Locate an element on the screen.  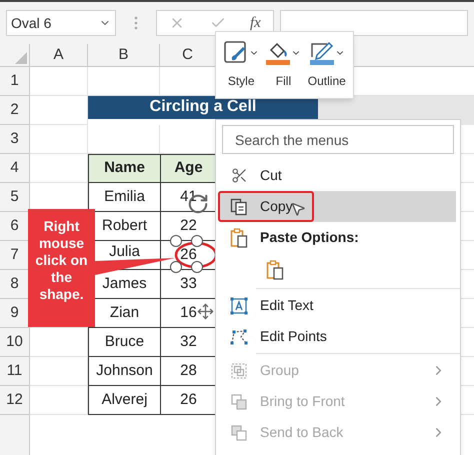
oval-shape is located at coordinates (196, 255).